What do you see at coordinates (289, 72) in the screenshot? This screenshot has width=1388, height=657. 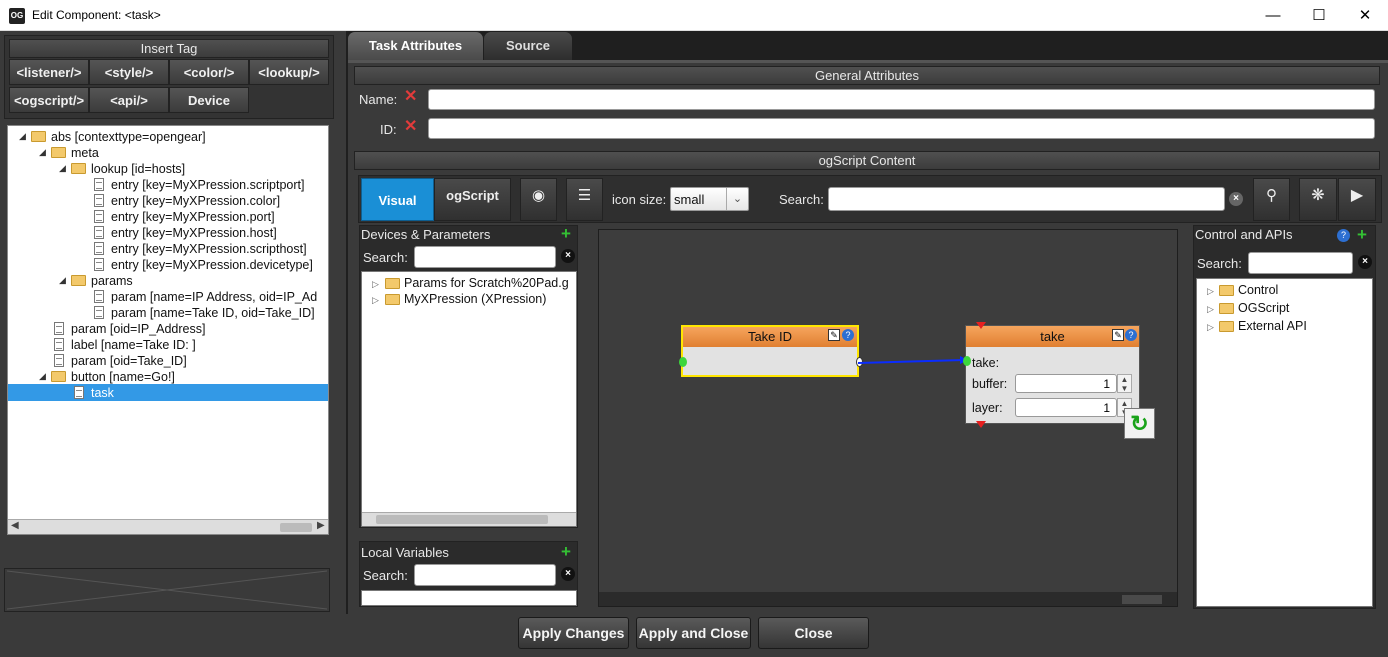 I see `lookup-tag-button: <lookup/>` at bounding box center [289, 72].